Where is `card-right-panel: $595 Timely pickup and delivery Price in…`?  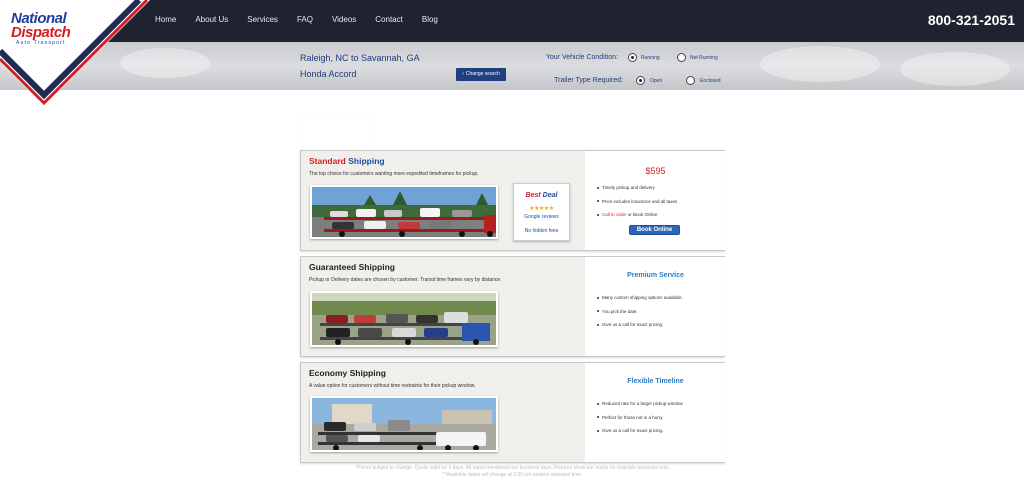
card-right-panel: $595 Timely pickup and delivery Price in… is located at coordinates (655, 200).